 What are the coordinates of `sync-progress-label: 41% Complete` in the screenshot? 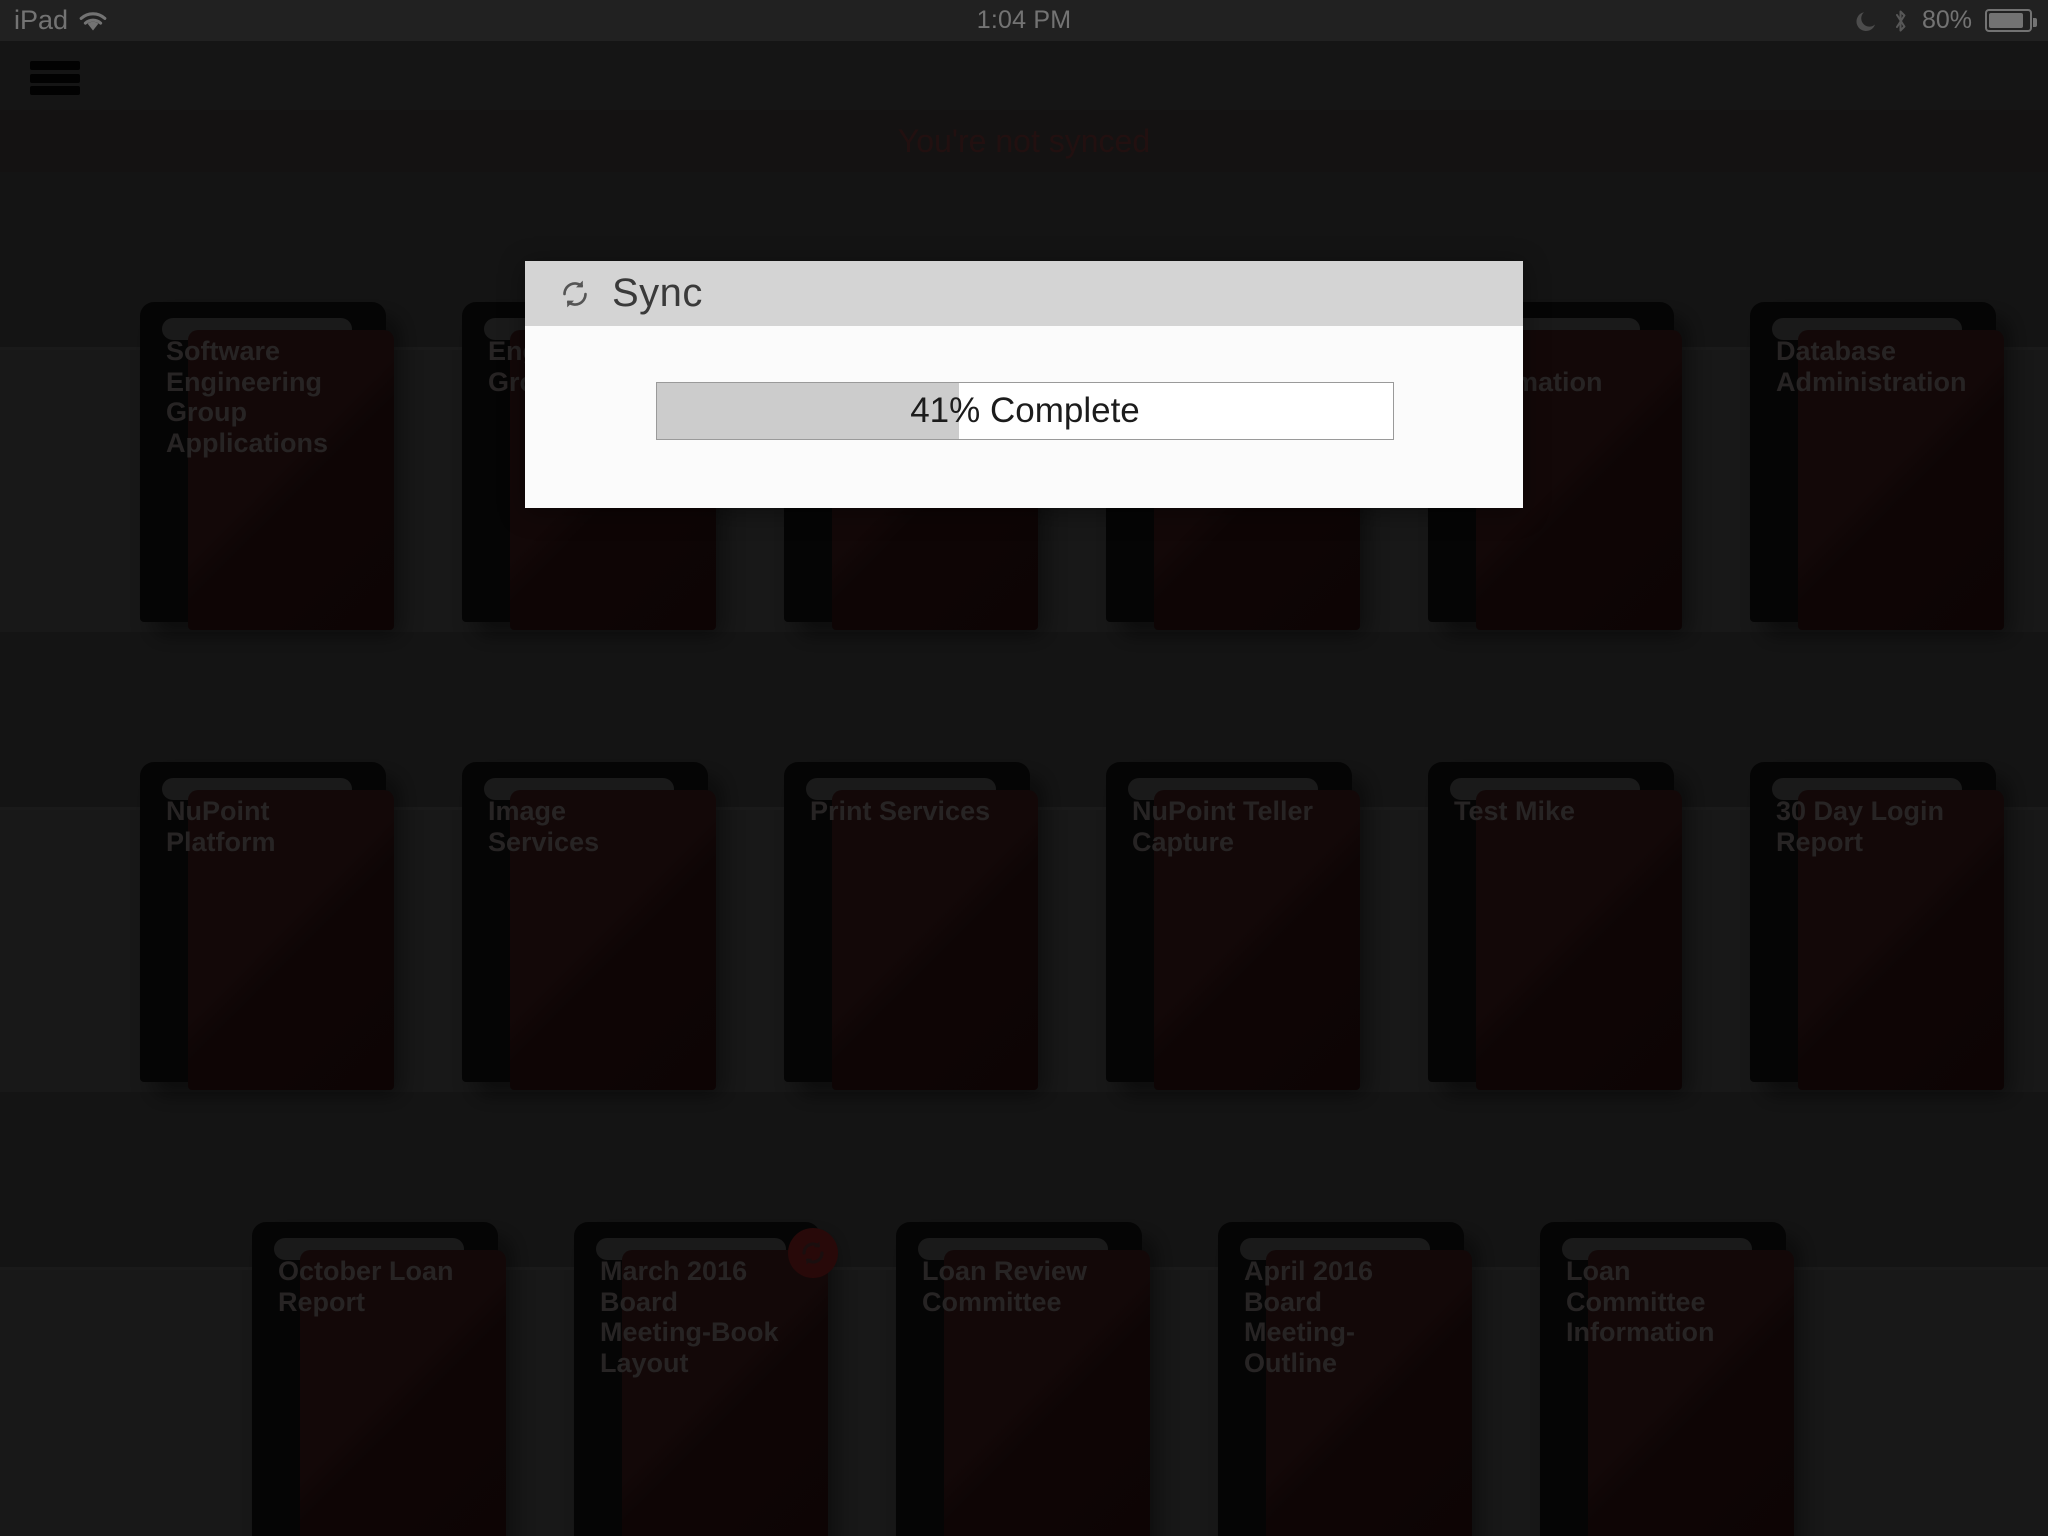 It's located at (1025, 410).